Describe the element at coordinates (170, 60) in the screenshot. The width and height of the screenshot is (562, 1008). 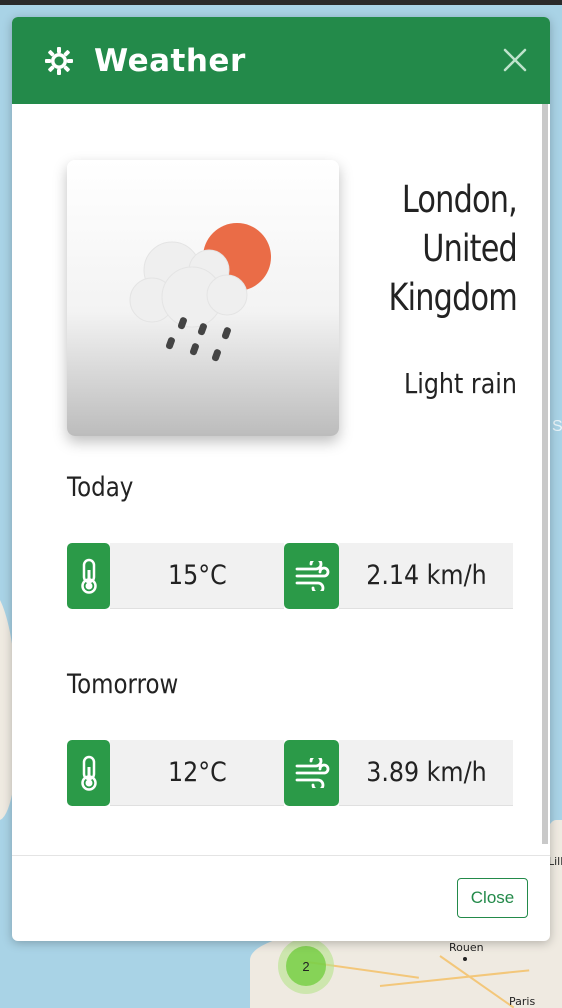
I see `modal-title: Weather` at that location.